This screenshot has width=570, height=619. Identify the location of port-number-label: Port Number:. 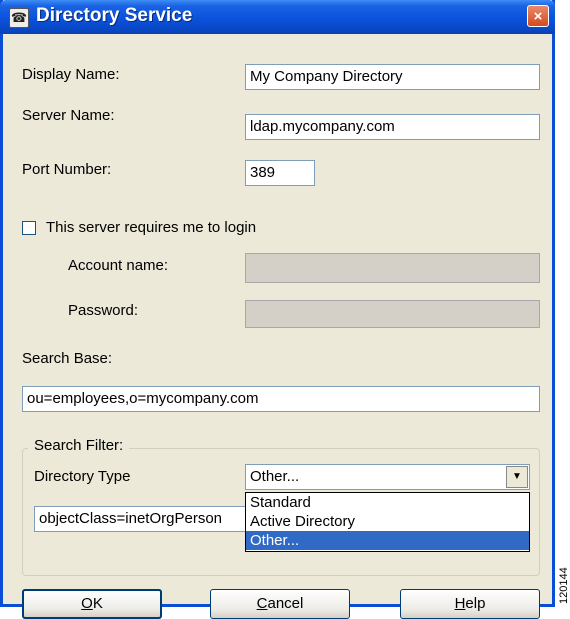
(67, 169).